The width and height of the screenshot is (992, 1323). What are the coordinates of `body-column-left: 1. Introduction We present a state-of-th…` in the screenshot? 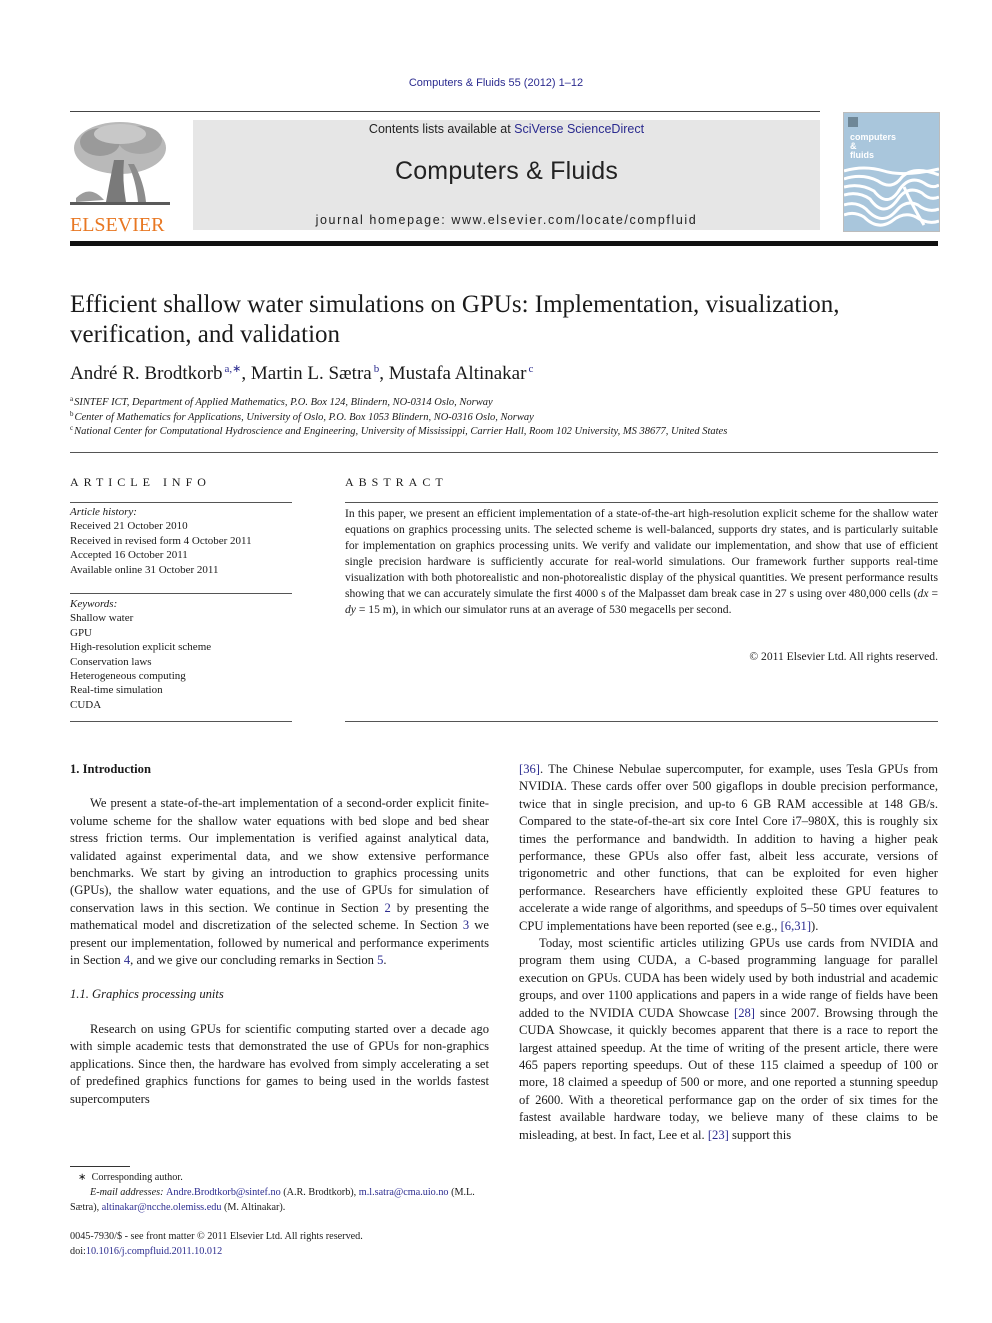 It's located at (279, 934).